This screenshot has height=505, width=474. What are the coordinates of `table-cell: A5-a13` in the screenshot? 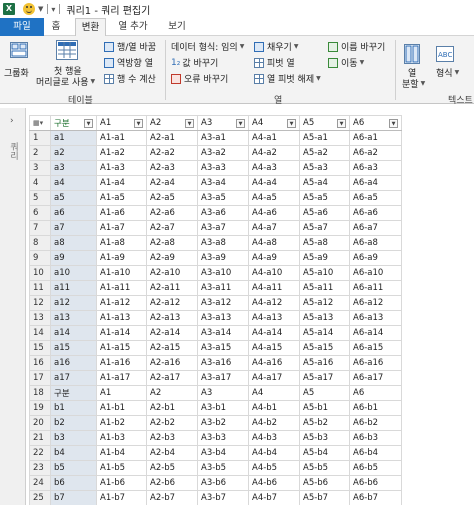 It's located at (324, 318).